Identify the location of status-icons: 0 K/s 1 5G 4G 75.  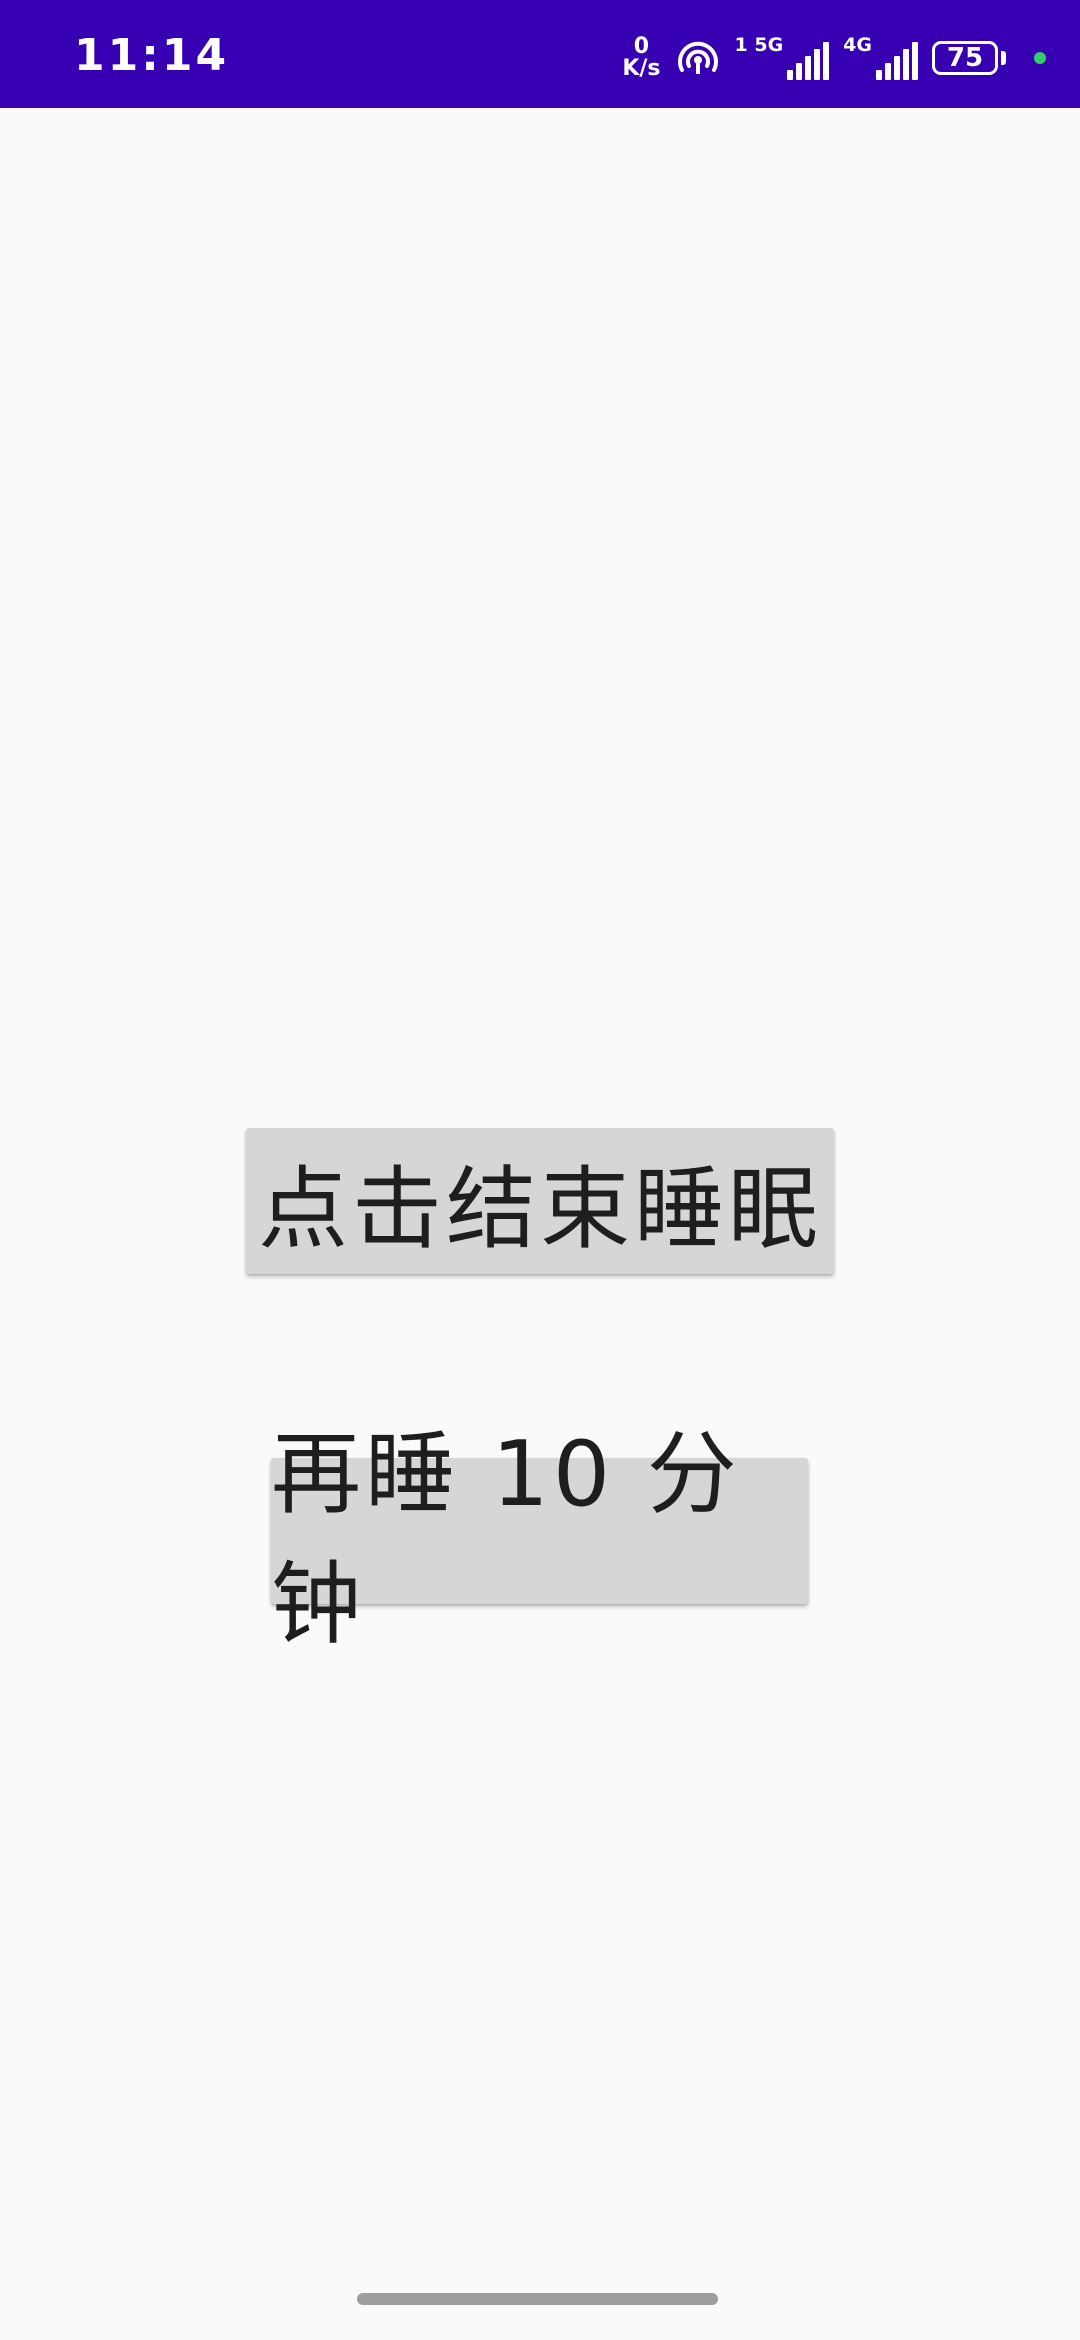
(834, 58).